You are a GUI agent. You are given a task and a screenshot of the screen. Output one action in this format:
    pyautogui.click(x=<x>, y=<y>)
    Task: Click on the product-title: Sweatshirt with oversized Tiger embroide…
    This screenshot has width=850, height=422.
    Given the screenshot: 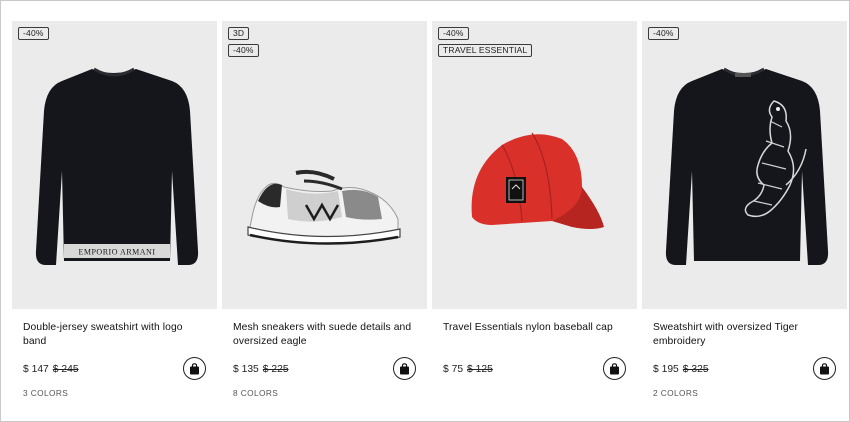 What is the action you would take?
    pyautogui.click(x=743, y=335)
    